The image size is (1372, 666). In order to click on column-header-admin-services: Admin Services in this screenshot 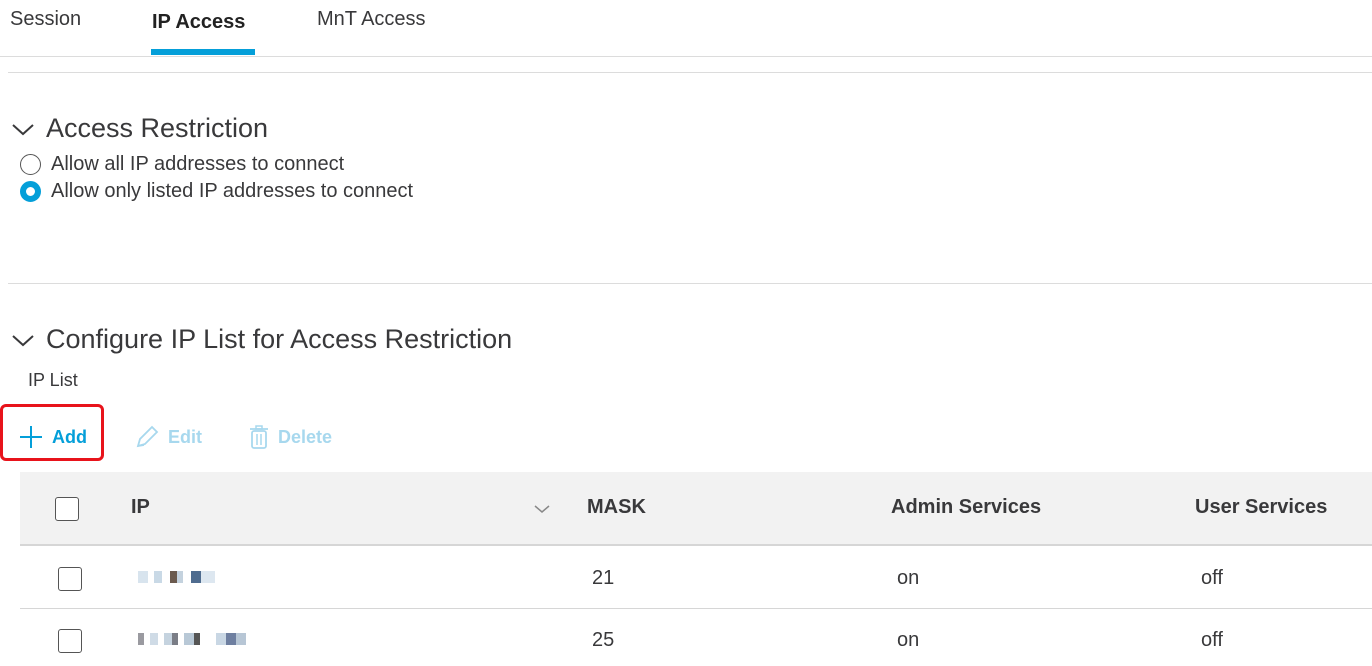, I will do `click(966, 507)`.